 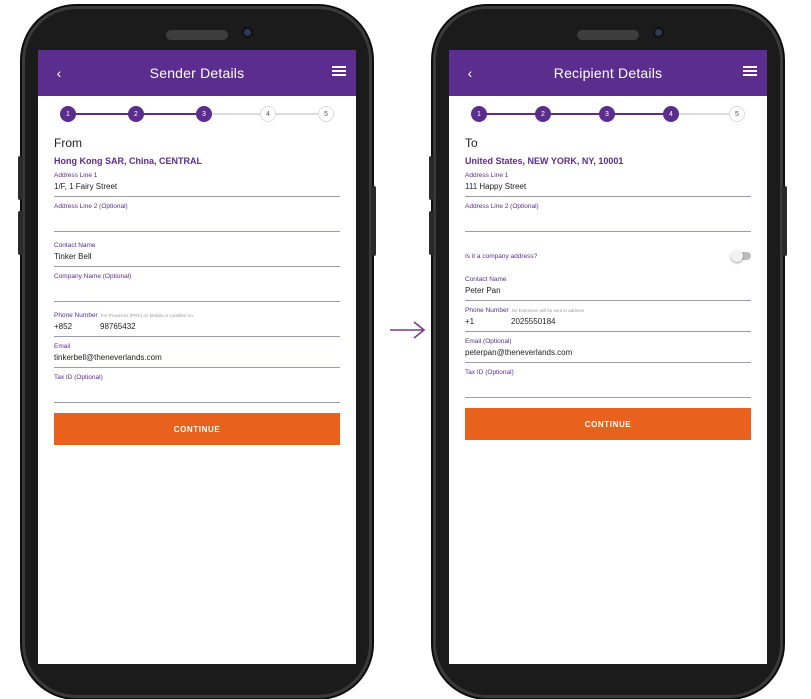 I want to click on location-text: United States, NEW YORK, NY, 10001, so click(x=544, y=161).